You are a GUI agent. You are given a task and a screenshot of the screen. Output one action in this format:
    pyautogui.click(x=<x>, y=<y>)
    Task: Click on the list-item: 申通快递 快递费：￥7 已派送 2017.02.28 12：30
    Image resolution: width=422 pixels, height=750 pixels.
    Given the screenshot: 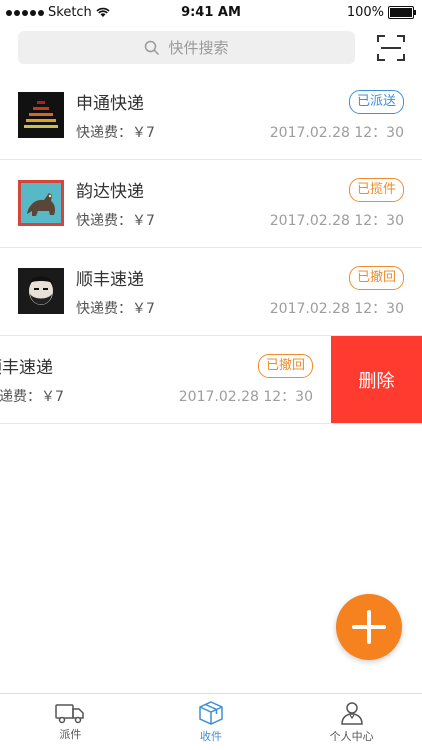 What is the action you would take?
    pyautogui.click(x=211, y=116)
    